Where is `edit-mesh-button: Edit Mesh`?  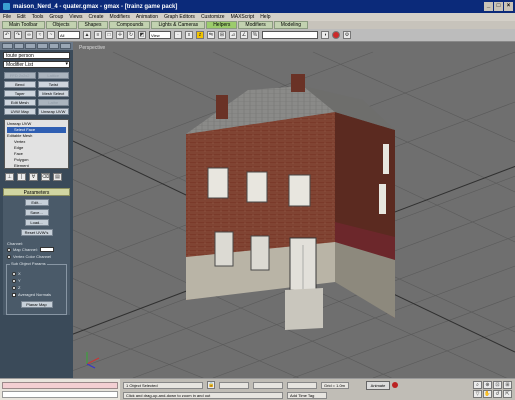 edit-mesh-button: Edit Mesh is located at coordinates (20, 102).